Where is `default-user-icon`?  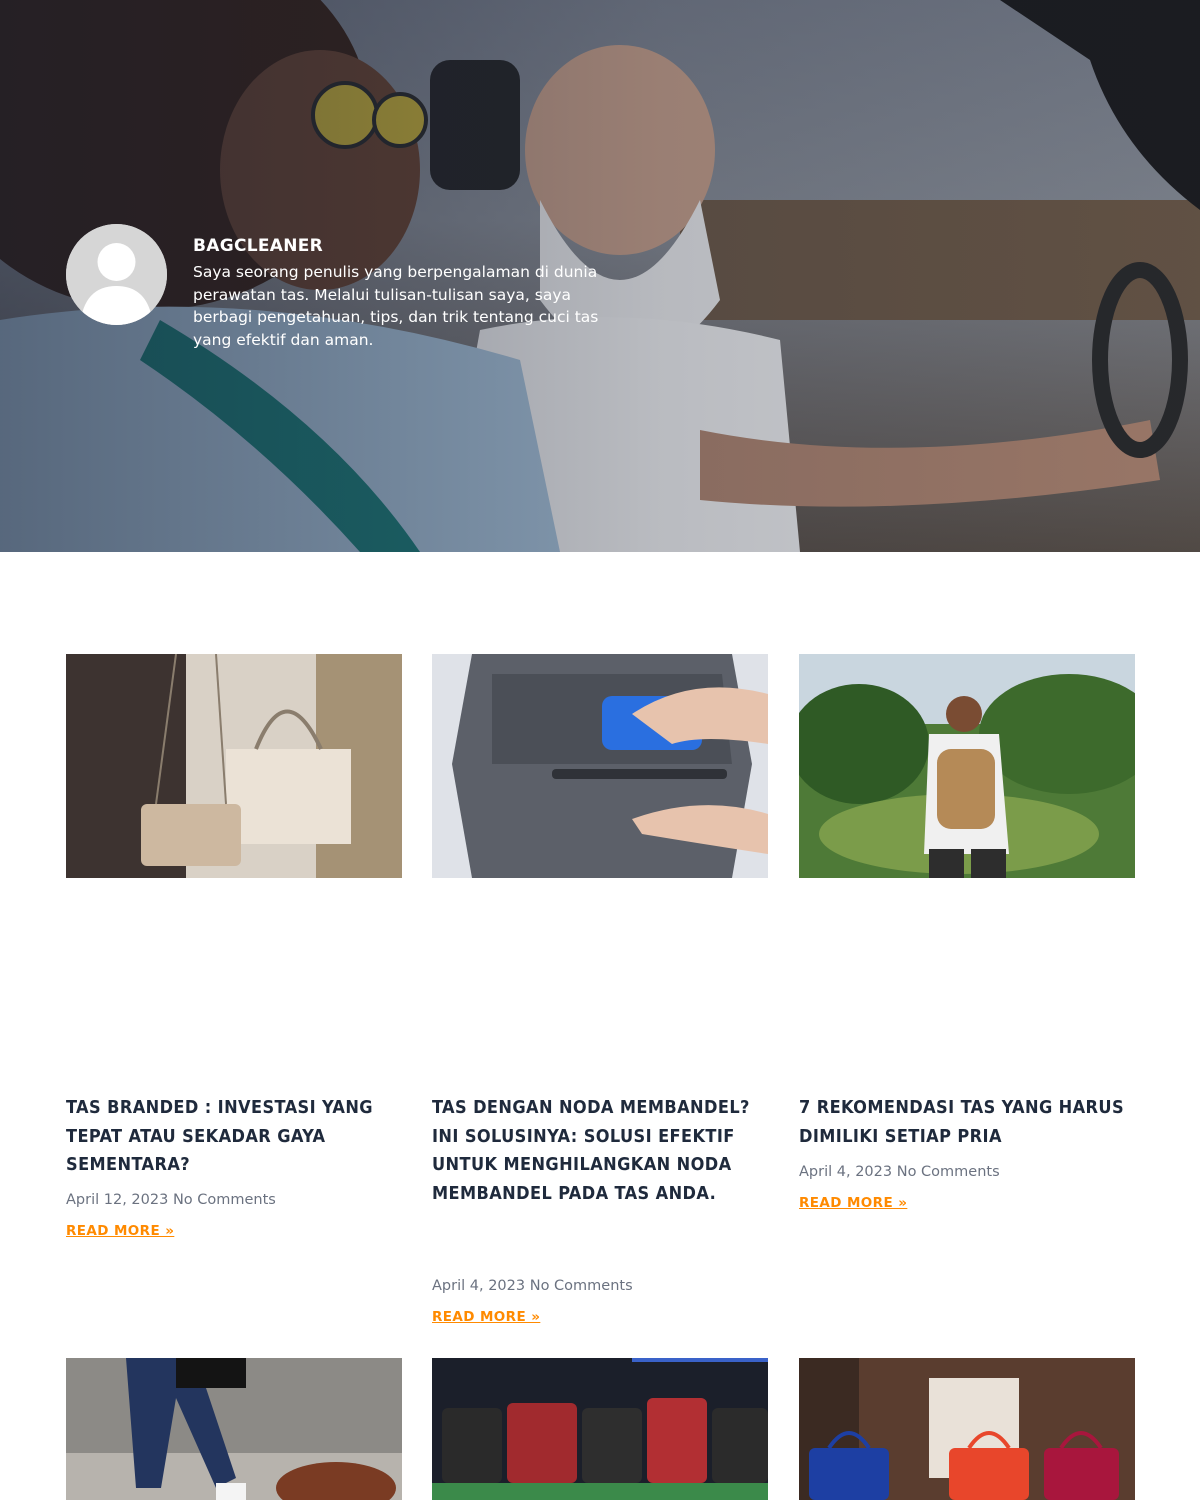 default-user-icon is located at coordinates (116, 274).